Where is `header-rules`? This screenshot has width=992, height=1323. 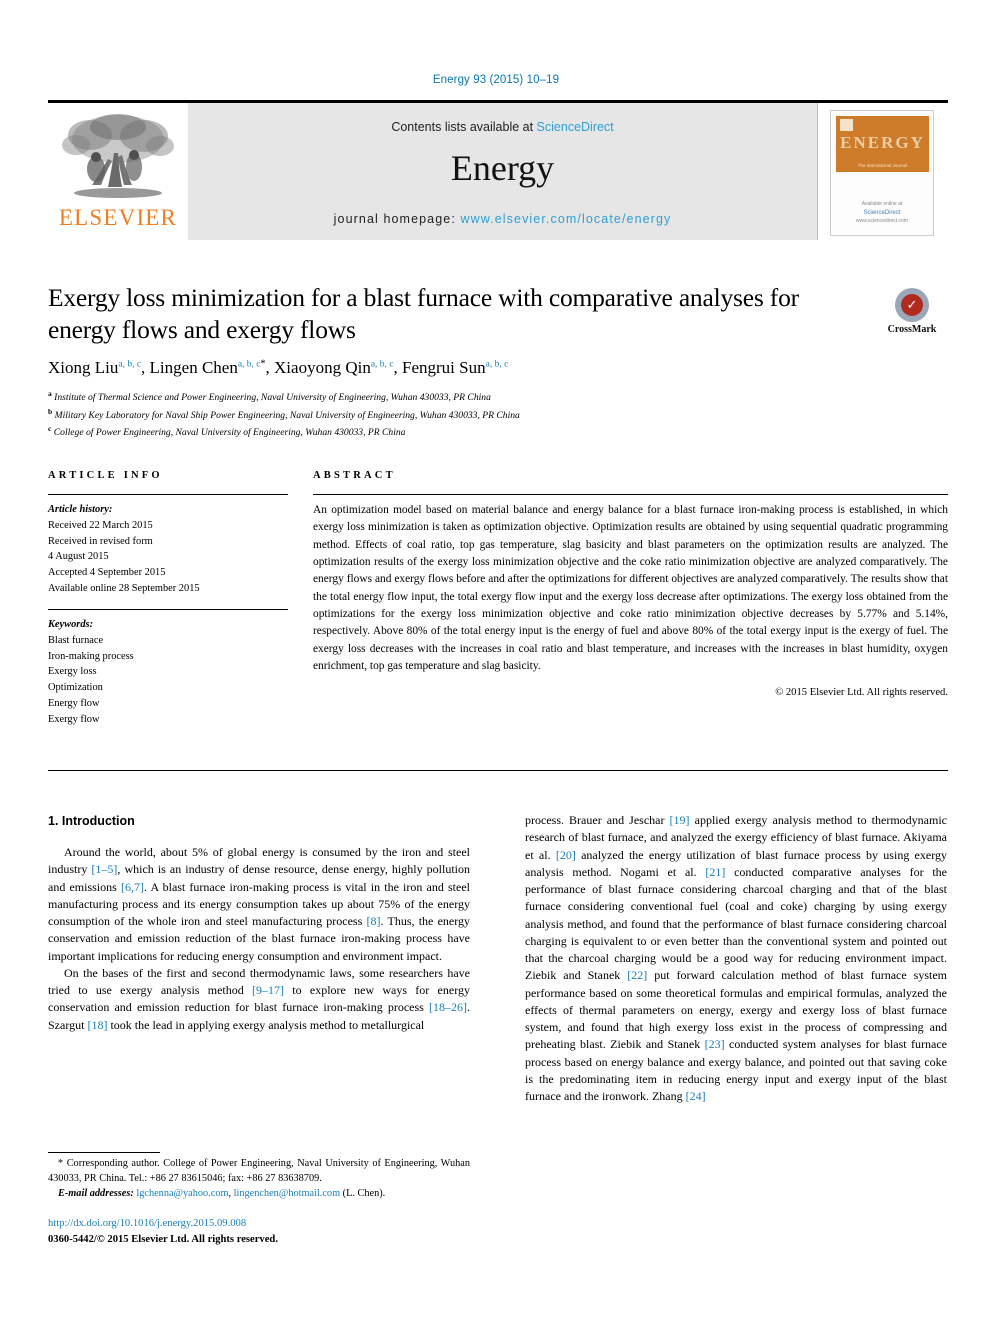
header-rules is located at coordinates (498, 494).